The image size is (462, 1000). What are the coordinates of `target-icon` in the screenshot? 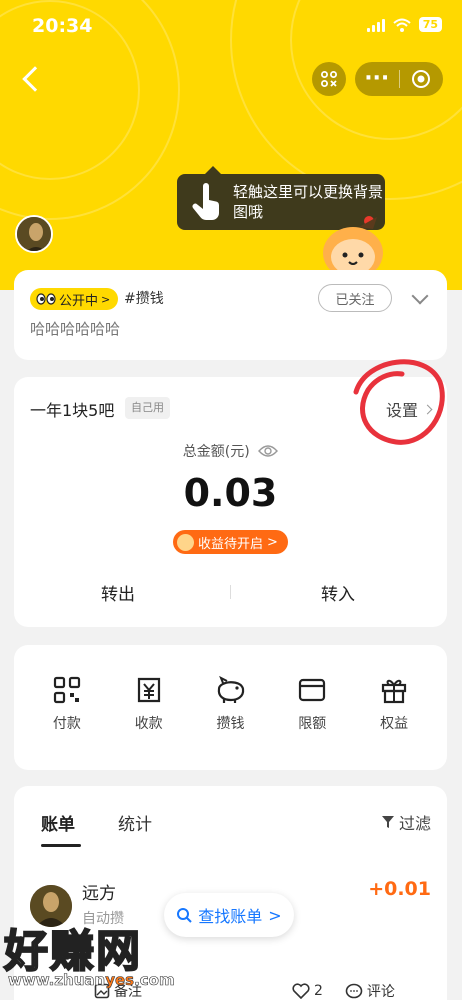 It's located at (421, 79).